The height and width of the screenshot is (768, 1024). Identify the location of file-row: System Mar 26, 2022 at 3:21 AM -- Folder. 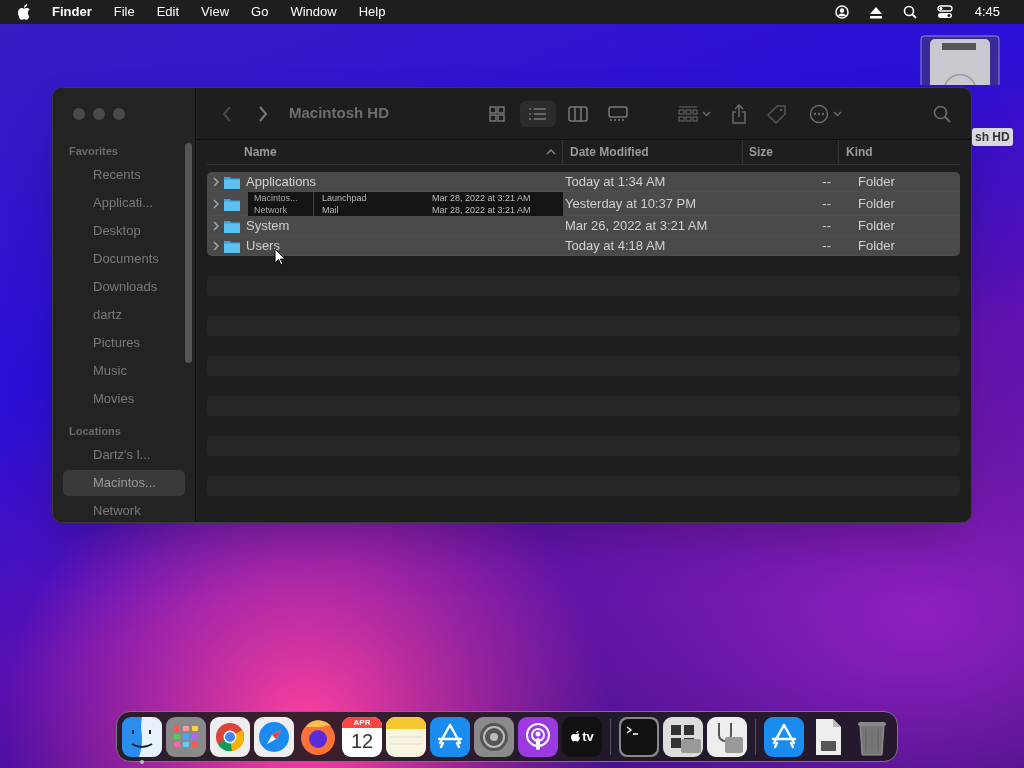
(583, 226).